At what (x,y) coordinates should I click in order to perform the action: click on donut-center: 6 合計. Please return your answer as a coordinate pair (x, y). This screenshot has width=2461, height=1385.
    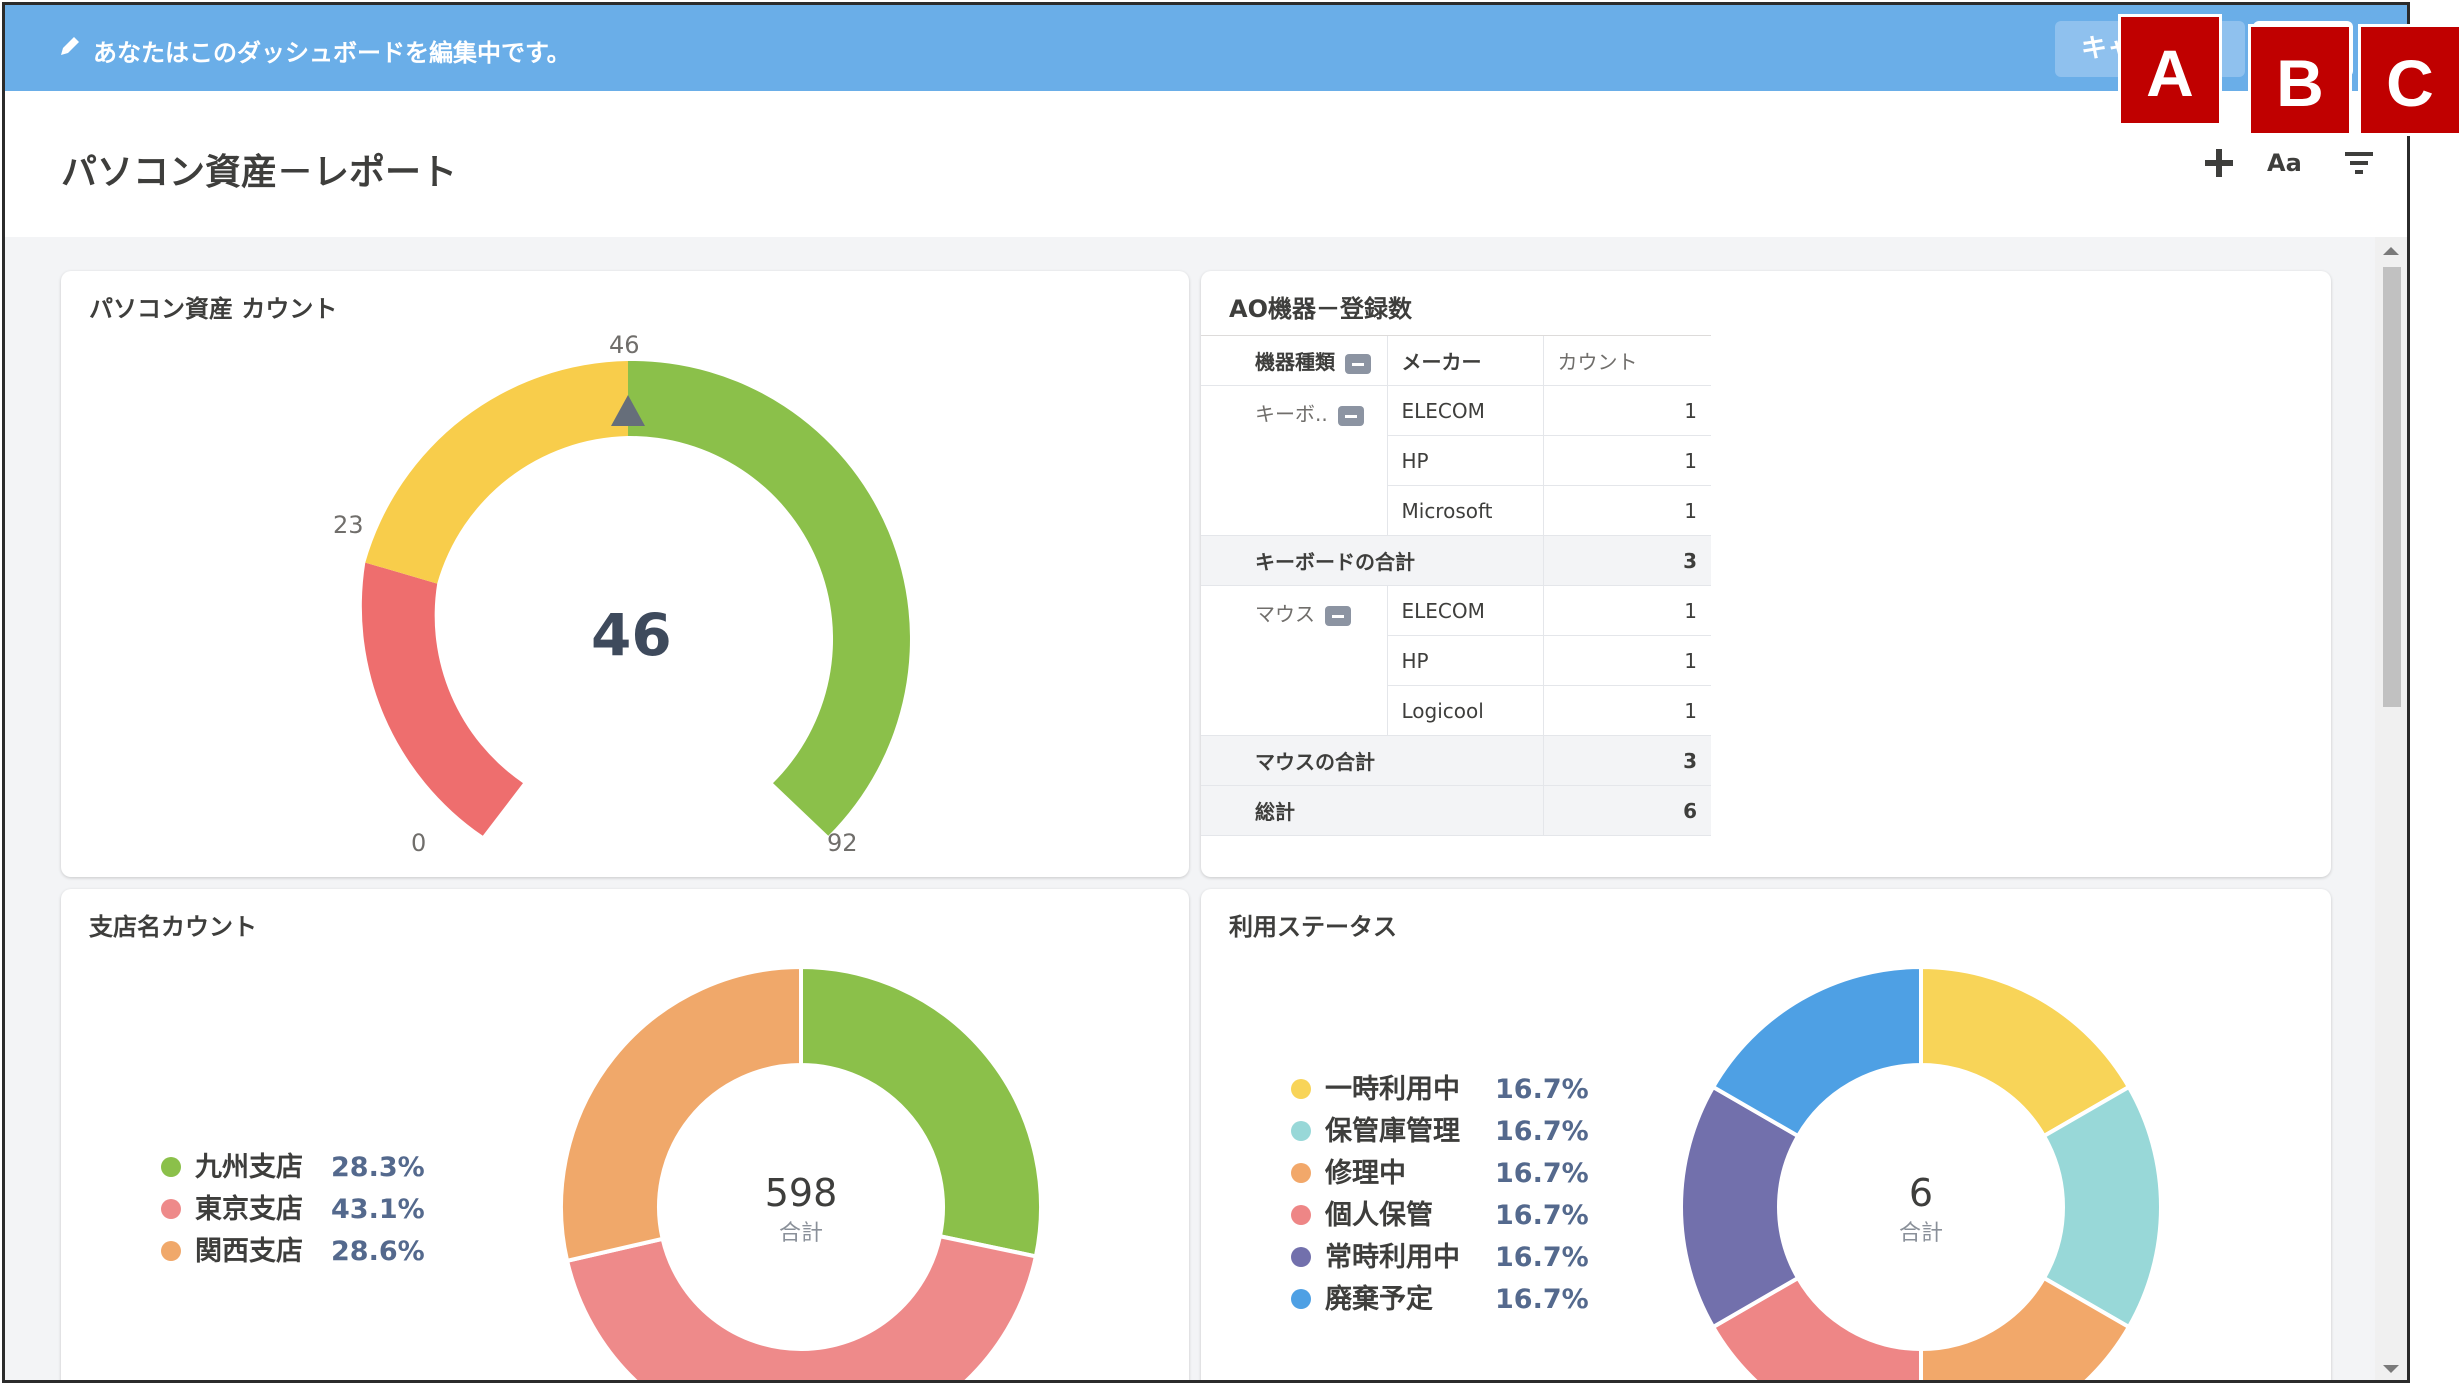
    Looking at the image, I should click on (1921, 1209).